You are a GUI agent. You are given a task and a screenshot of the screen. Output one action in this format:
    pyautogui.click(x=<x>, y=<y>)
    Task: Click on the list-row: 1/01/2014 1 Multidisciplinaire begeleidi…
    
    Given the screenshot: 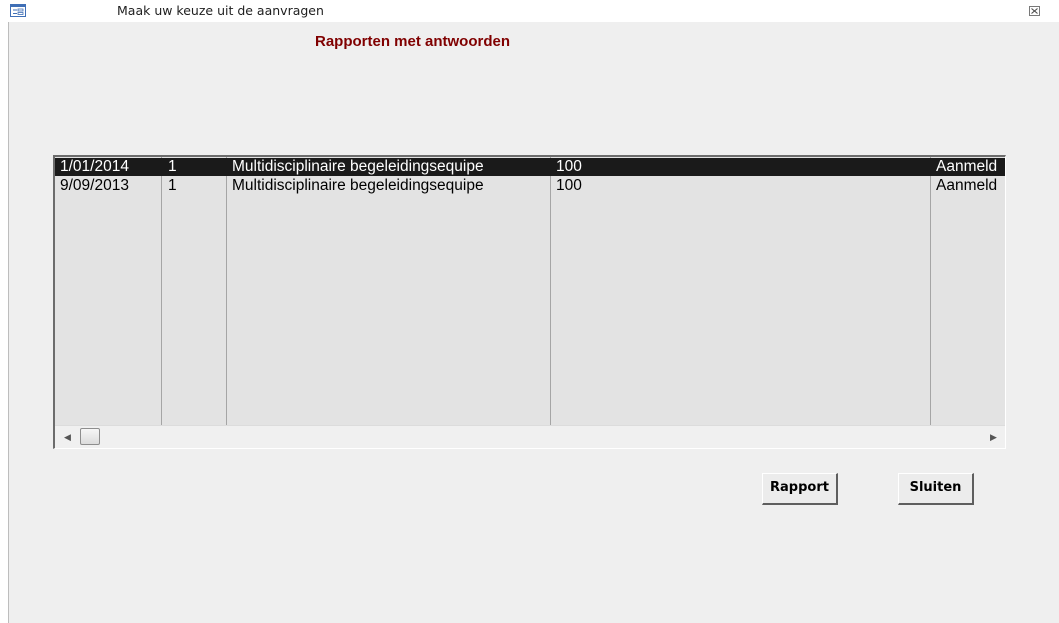 What is the action you would take?
    pyautogui.click(x=530, y=167)
    